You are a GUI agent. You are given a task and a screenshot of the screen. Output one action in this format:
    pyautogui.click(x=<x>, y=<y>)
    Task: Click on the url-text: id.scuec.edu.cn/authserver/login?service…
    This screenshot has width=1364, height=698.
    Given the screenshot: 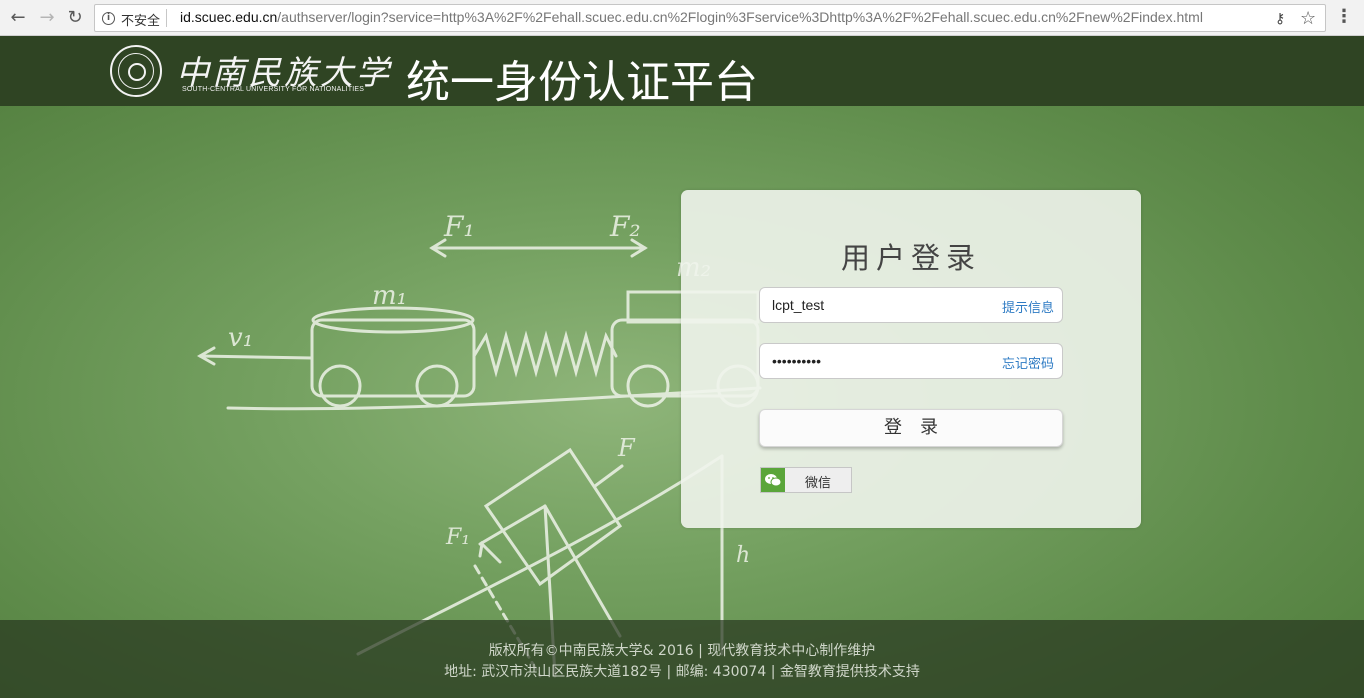 What is the action you would take?
    pyautogui.click(x=691, y=17)
    